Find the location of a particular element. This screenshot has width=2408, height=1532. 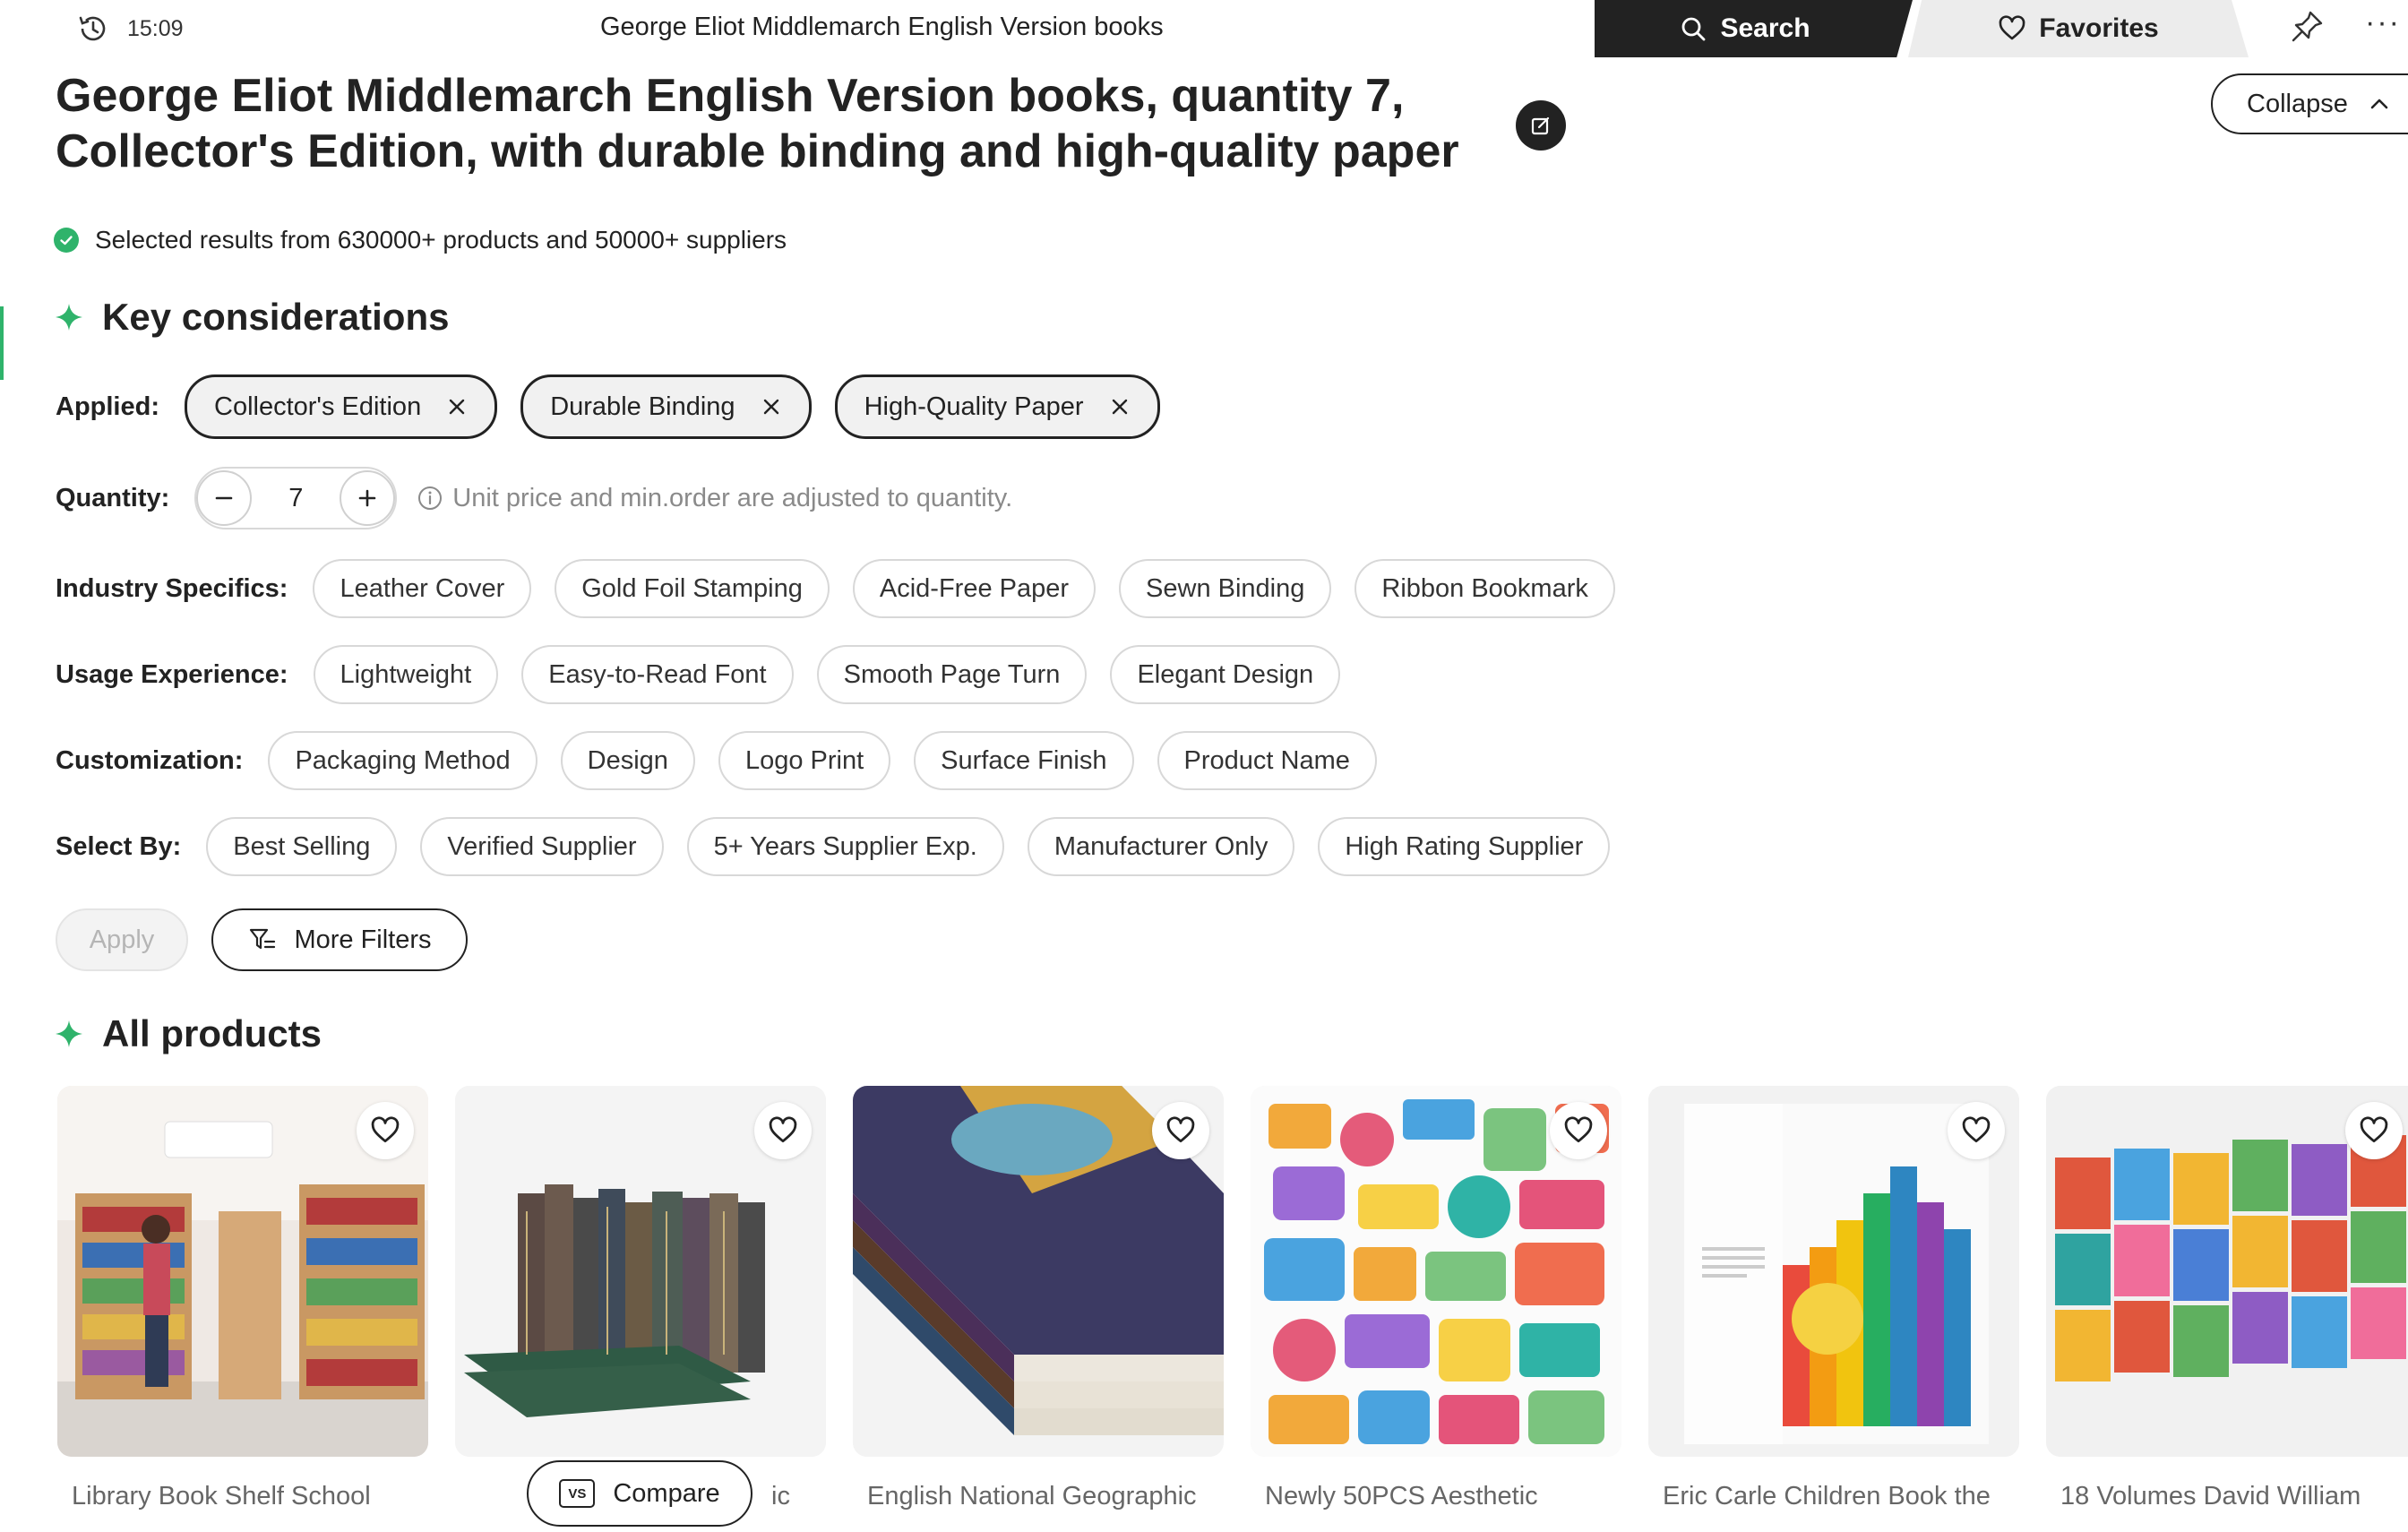

key-considerations-heading: Key considerations is located at coordinates (251, 317).